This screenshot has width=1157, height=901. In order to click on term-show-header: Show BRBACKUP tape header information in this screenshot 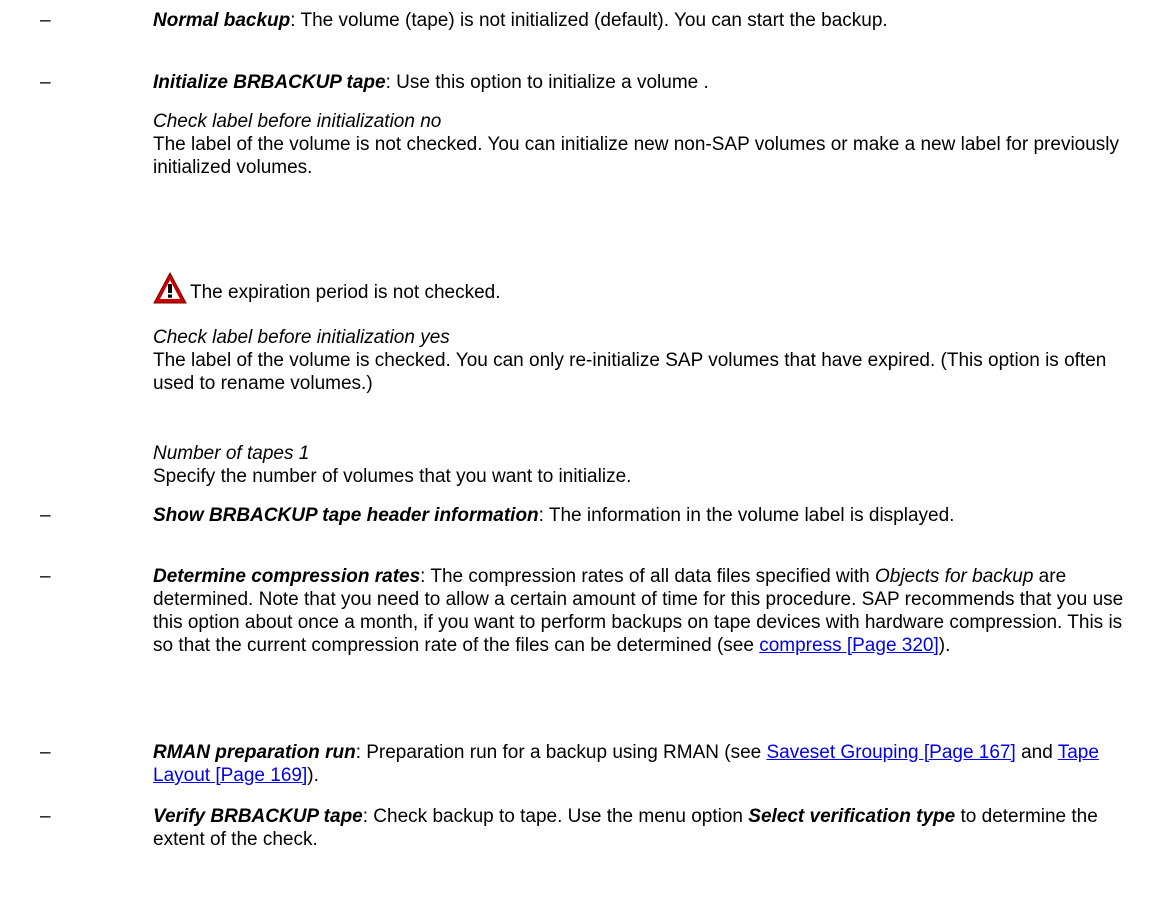, I will do `click(346, 515)`.